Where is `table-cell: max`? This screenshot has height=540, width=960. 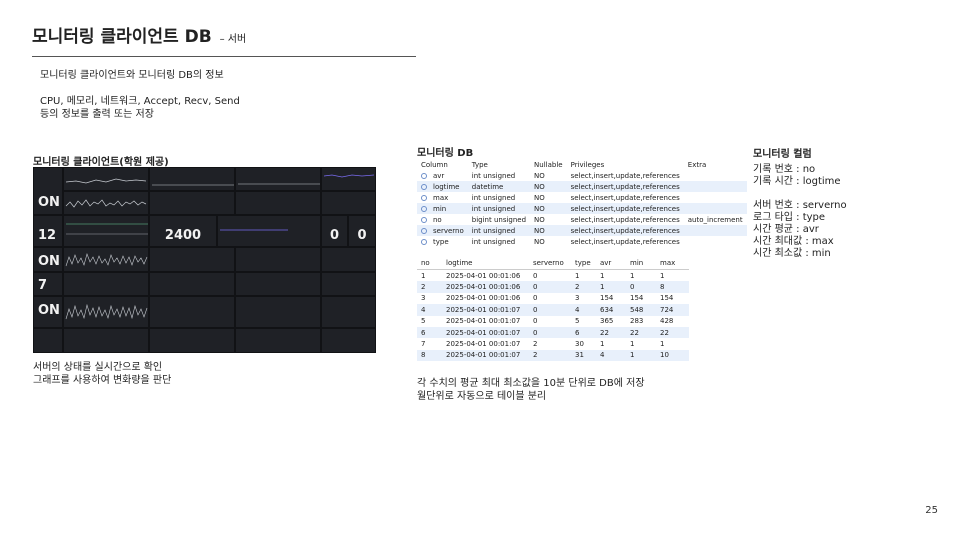 table-cell: max is located at coordinates (442, 197).